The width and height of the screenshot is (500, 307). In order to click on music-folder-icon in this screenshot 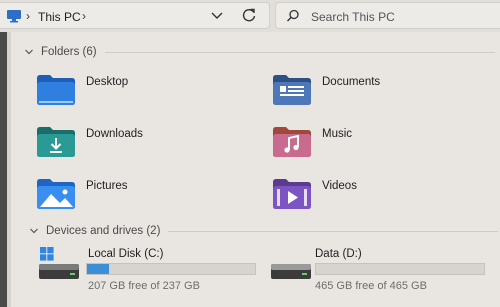, I will do `click(292, 142)`.